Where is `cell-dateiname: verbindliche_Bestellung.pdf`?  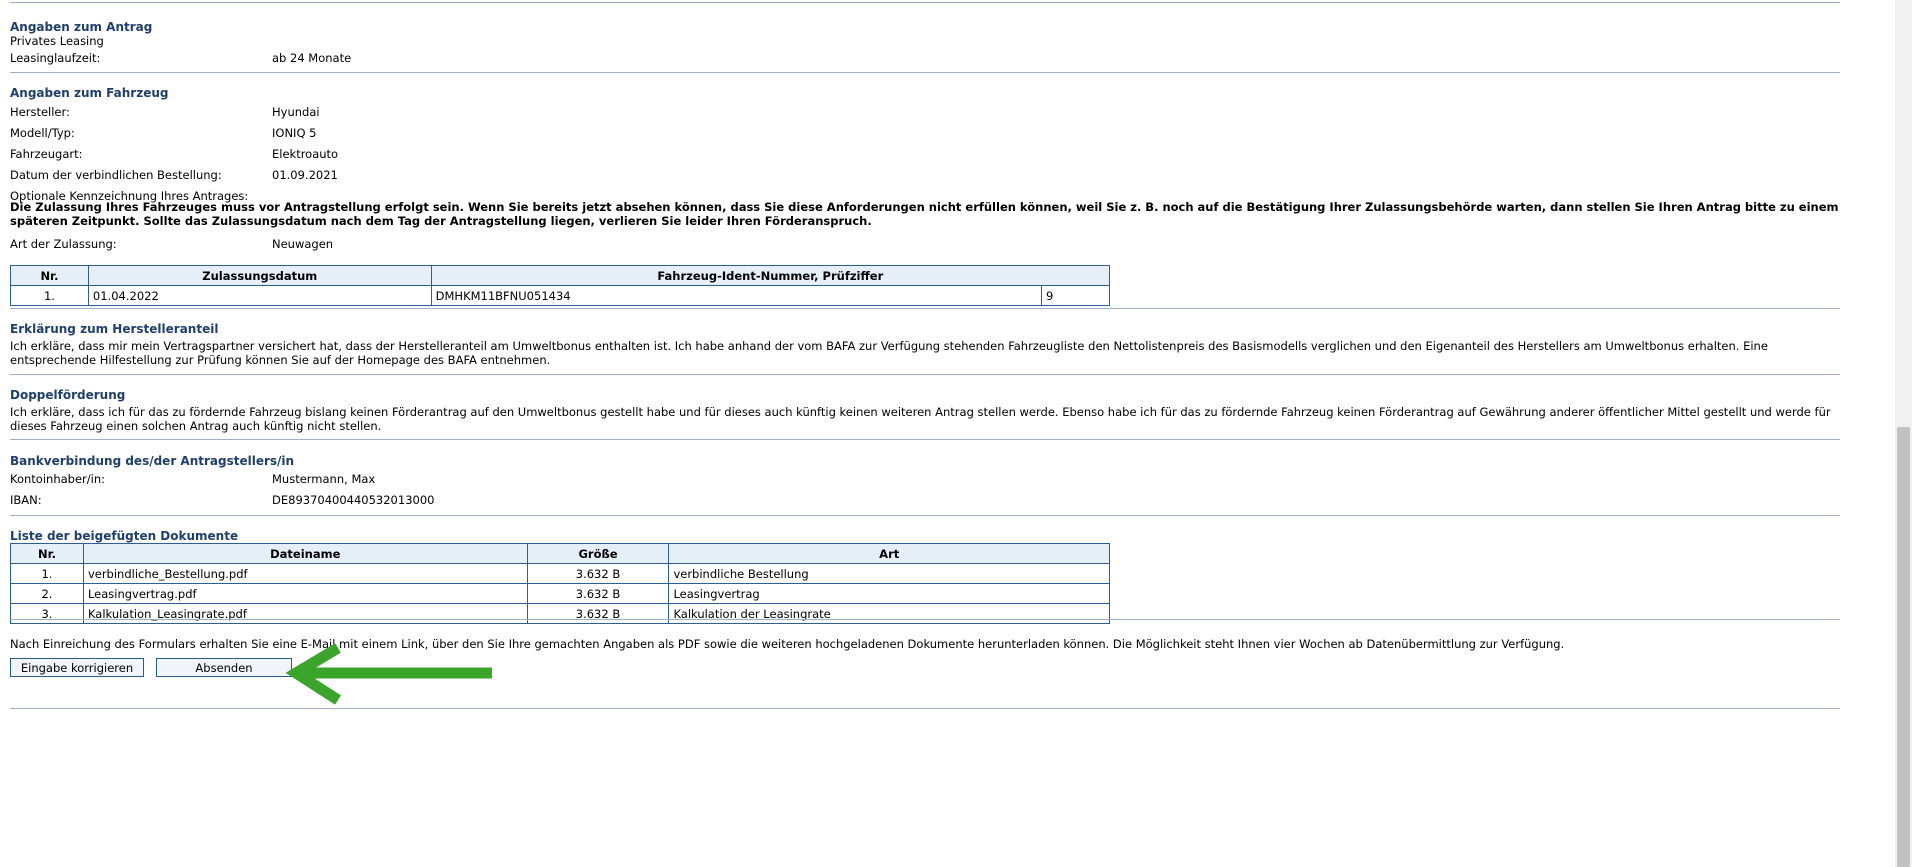
cell-dateiname: verbindliche_Bestellung.pdf is located at coordinates (305, 573).